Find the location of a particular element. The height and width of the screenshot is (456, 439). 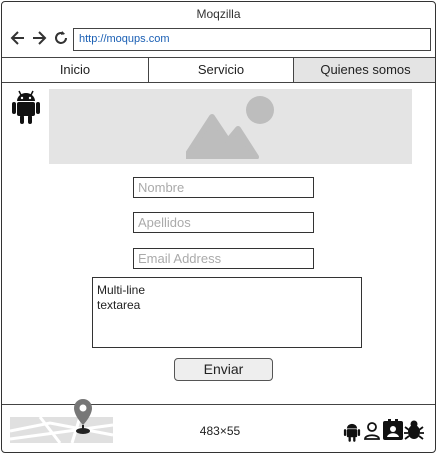

email-field: Email Address is located at coordinates (223, 258).